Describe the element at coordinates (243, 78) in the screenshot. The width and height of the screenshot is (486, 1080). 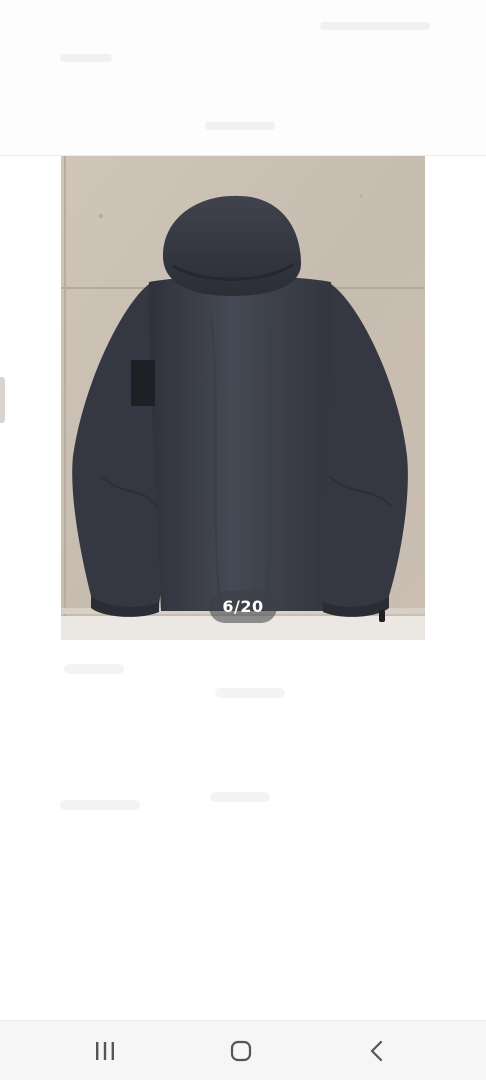
I see `background-page-header` at that location.